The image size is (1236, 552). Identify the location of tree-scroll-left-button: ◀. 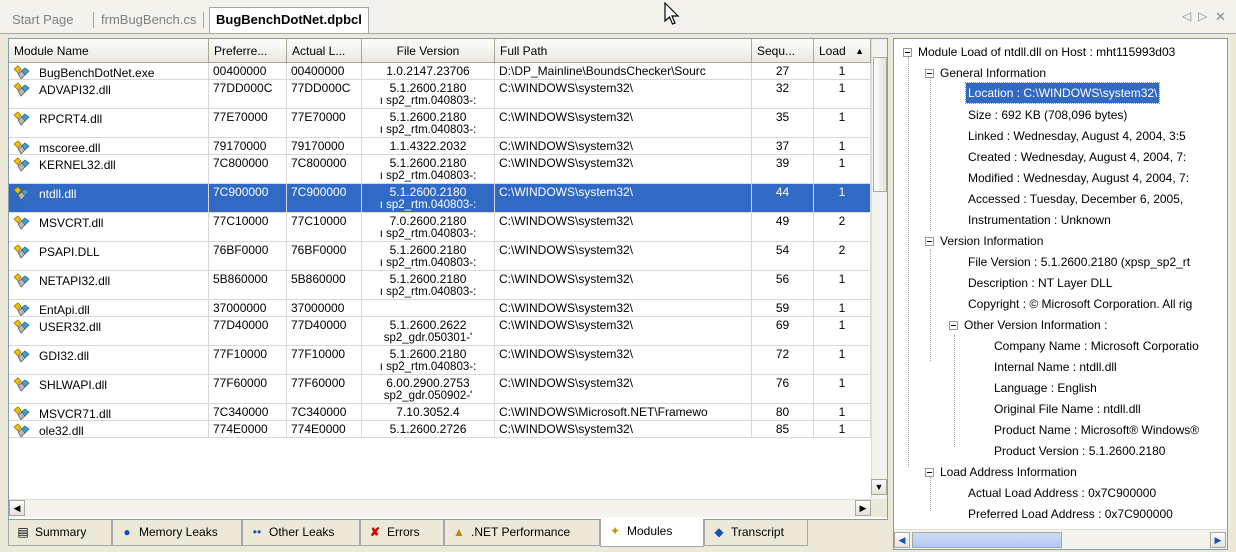
(902, 540).